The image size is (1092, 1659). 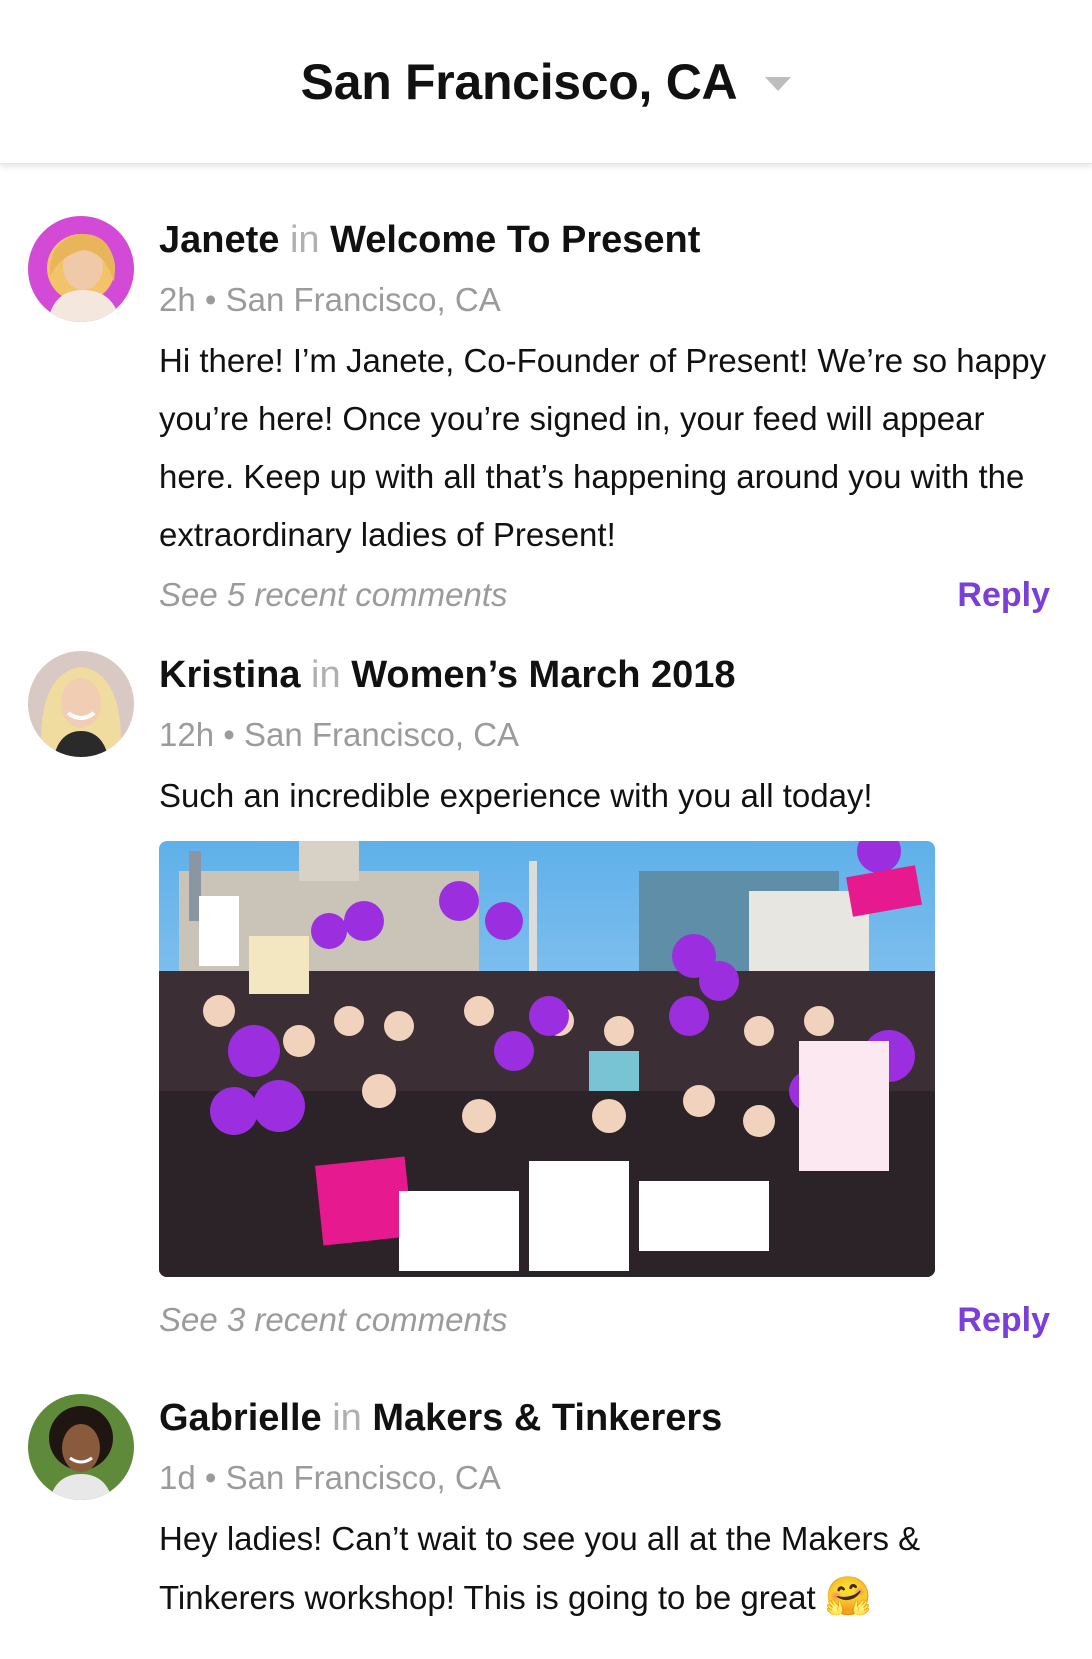 I want to click on see-comments-link: See 3 recent comments, so click(x=333, y=1320).